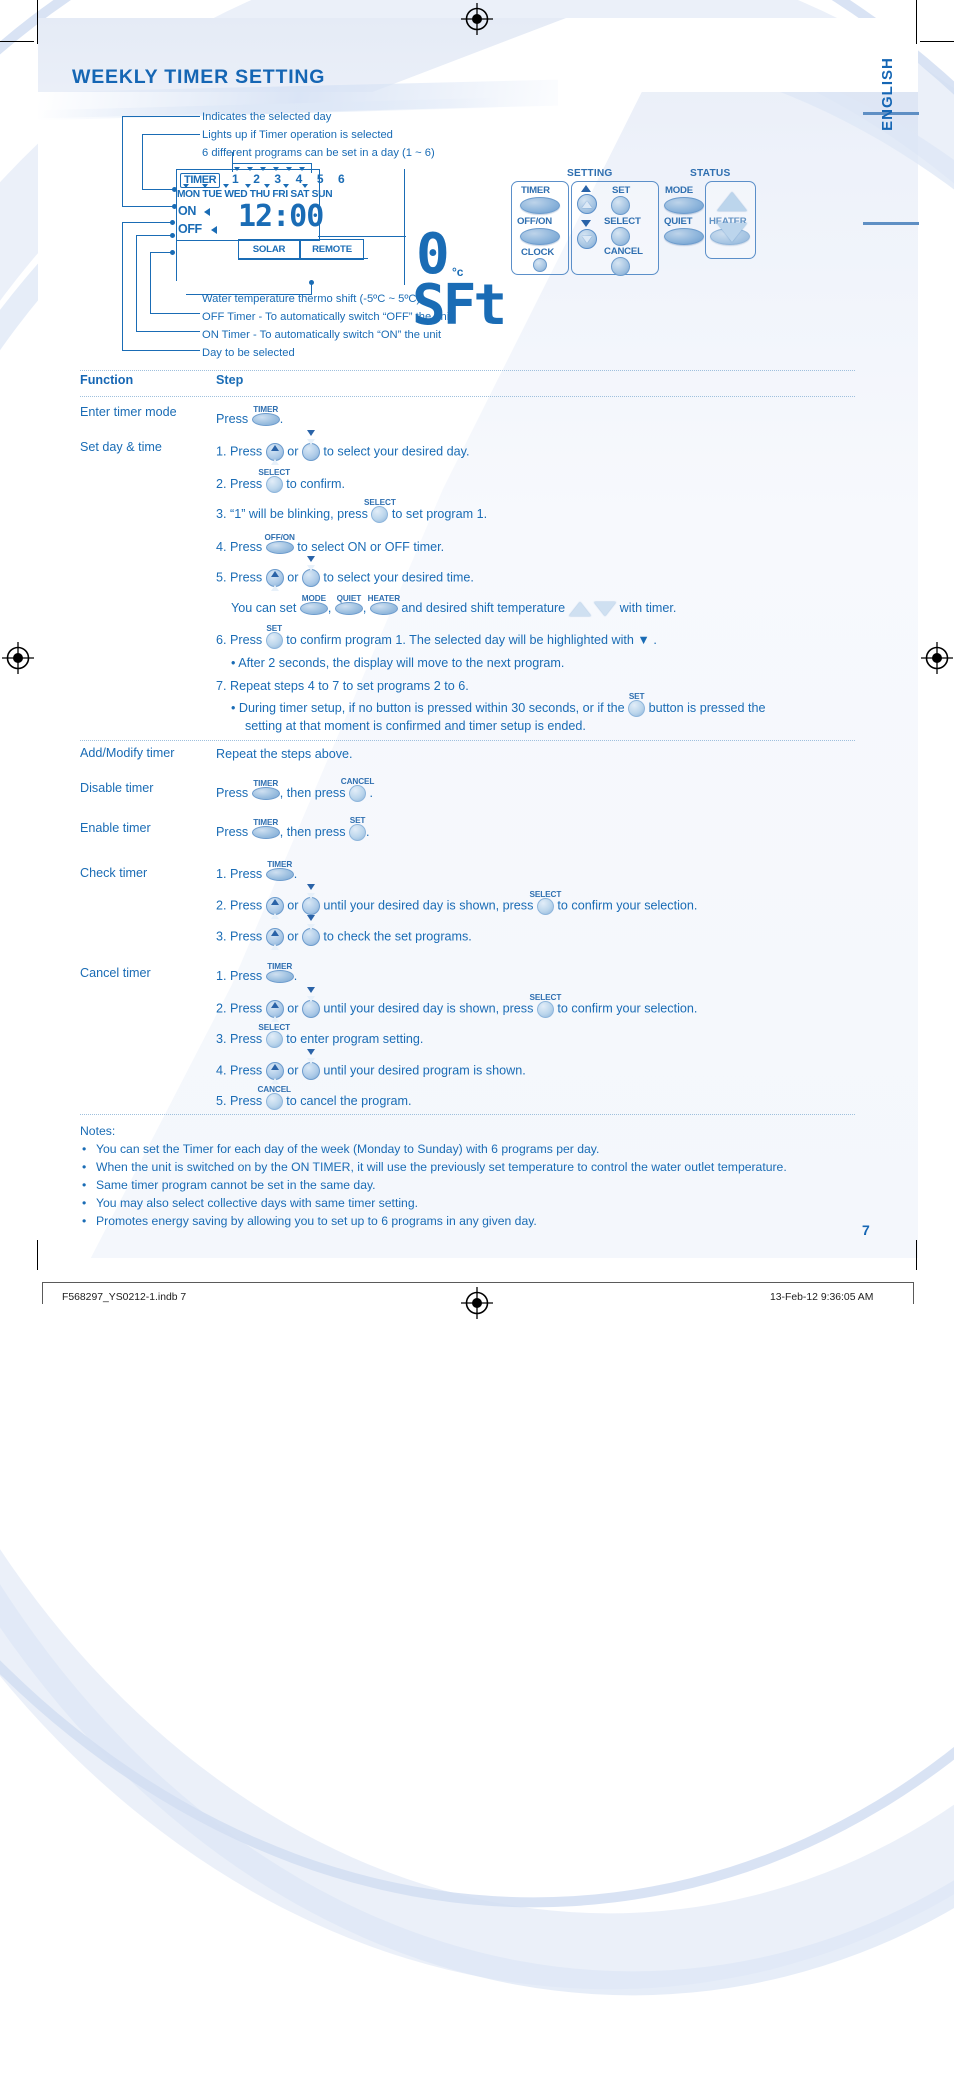 The height and width of the screenshot is (2087, 954). Describe the element at coordinates (241, 451) in the screenshot. I see `step-text: 1. Press` at that location.